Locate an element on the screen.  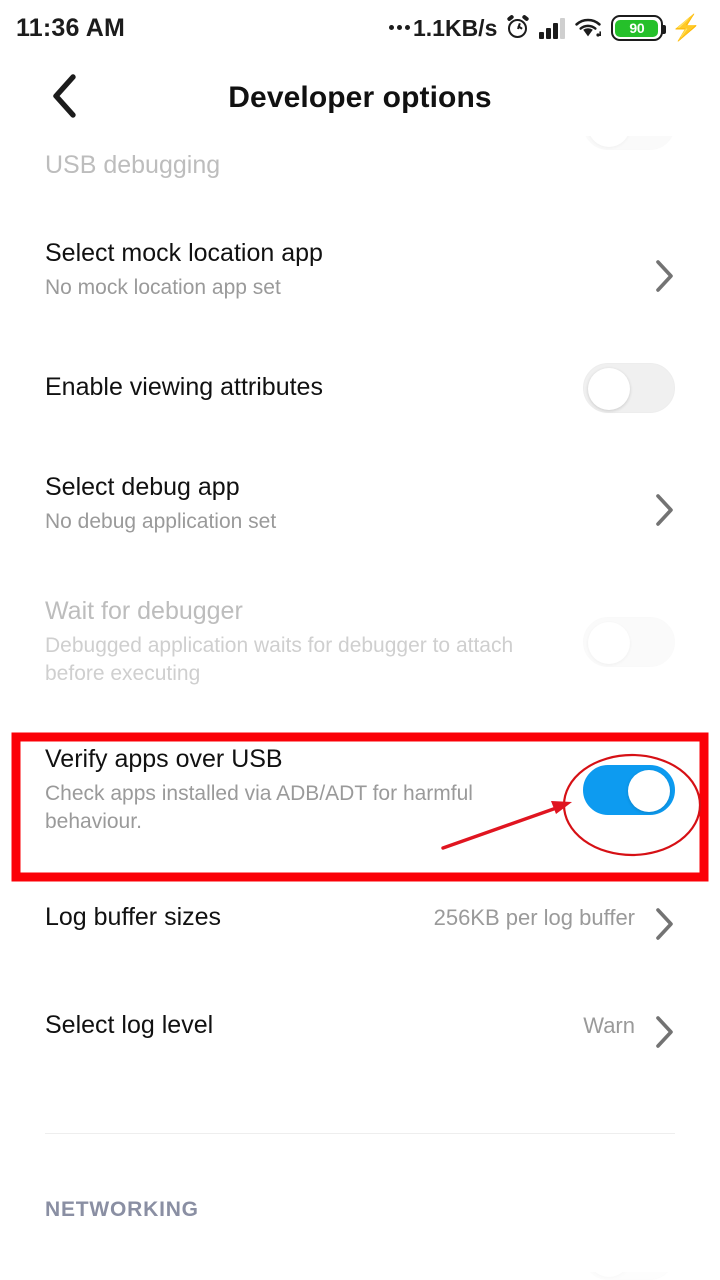
alarm-clock-icon is located at coordinates (518, 27).